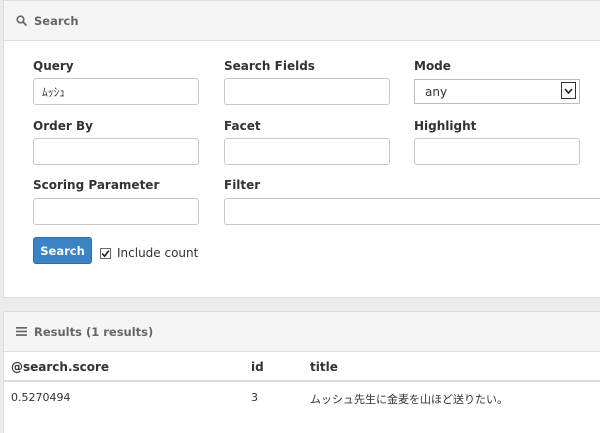 The image size is (600, 433). I want to click on column-header-title: title, so click(324, 367).